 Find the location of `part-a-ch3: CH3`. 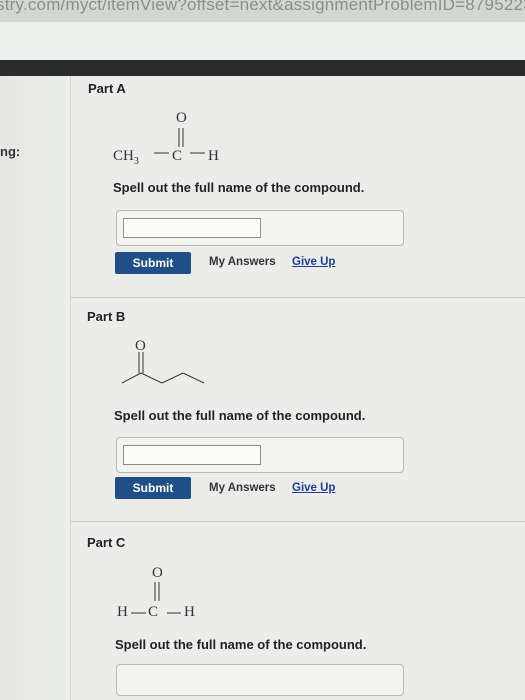

part-a-ch3: CH3 is located at coordinates (126, 157).